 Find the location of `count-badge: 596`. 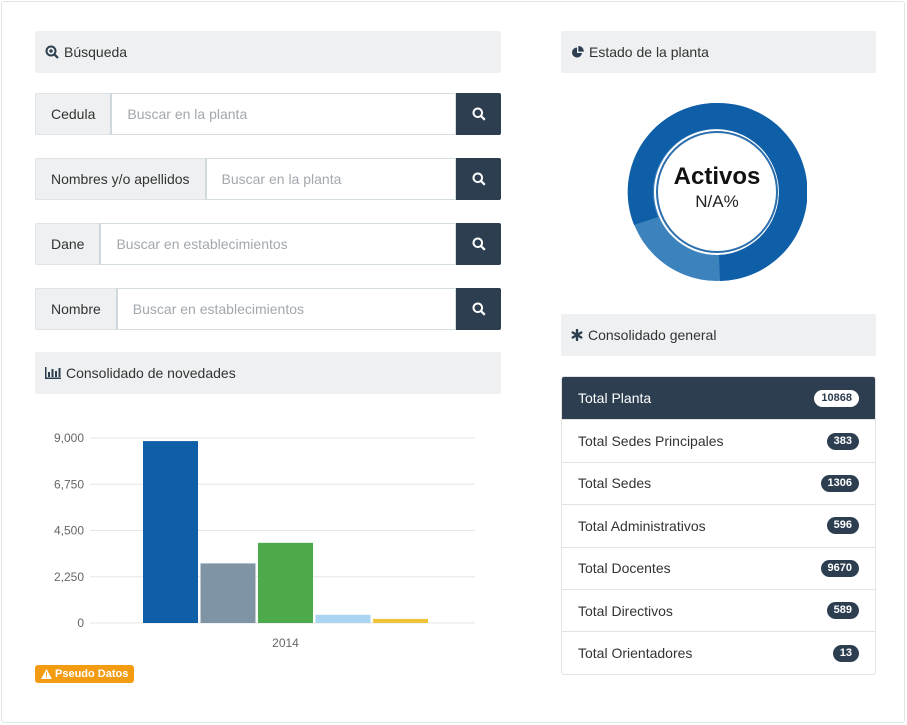

count-badge: 596 is located at coordinates (842, 526).